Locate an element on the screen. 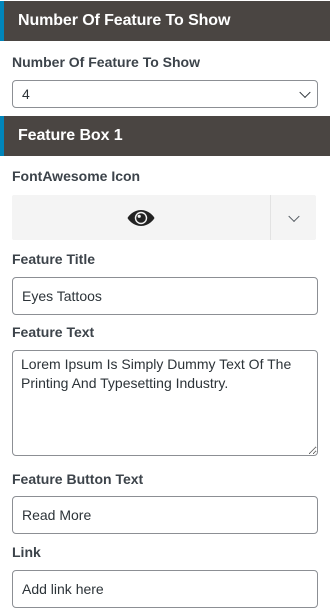 The width and height of the screenshot is (330, 608). section-title: Feature Box 1 is located at coordinates (70, 135).